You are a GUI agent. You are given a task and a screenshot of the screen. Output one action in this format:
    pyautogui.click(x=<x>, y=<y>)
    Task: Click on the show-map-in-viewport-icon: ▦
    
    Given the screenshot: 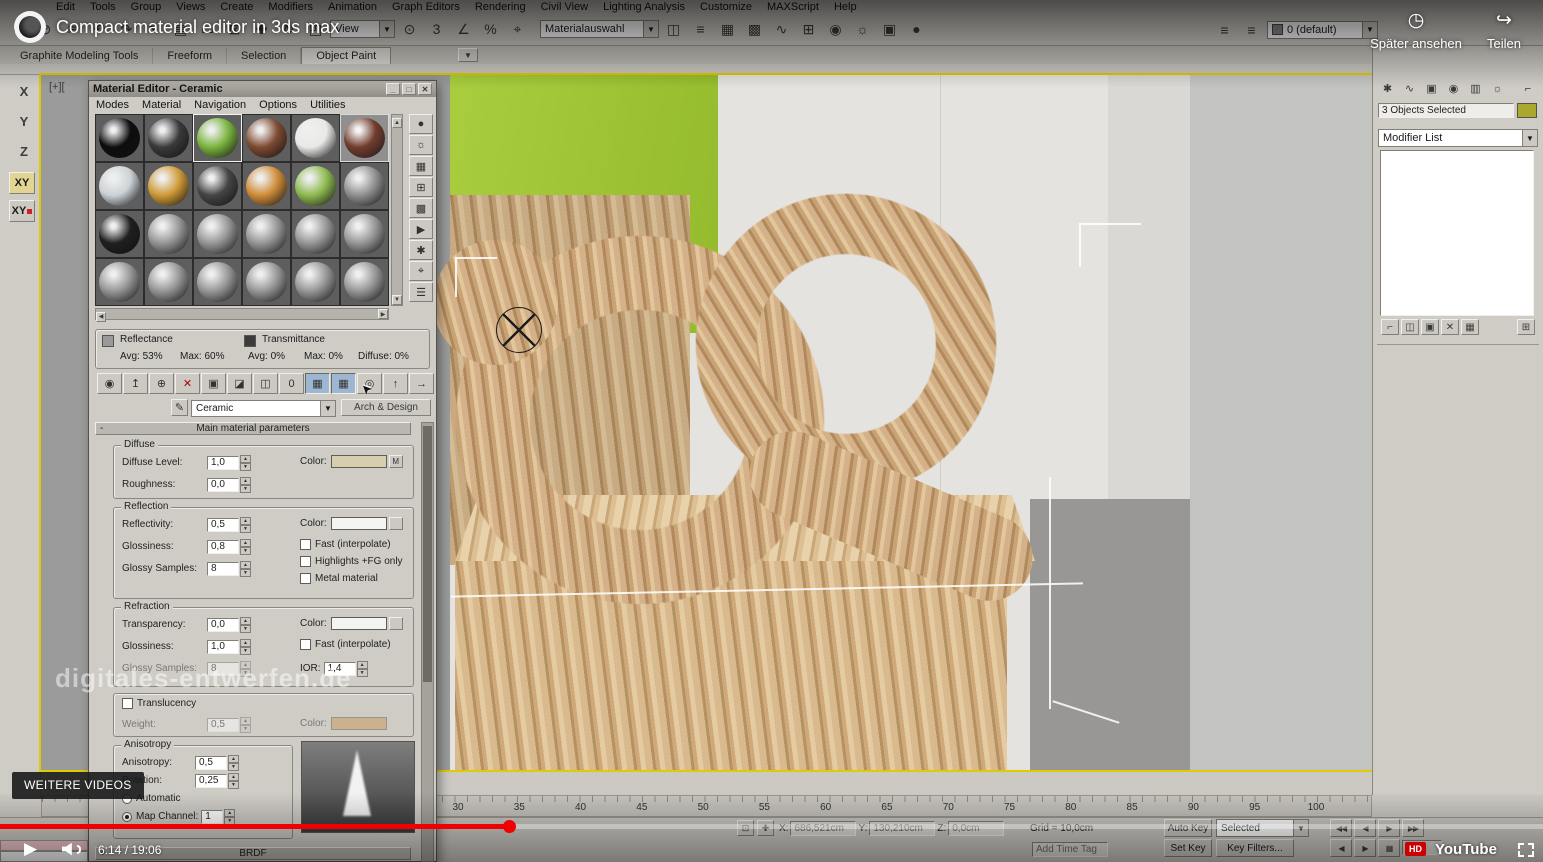 What is the action you would take?
    pyautogui.click(x=317, y=383)
    